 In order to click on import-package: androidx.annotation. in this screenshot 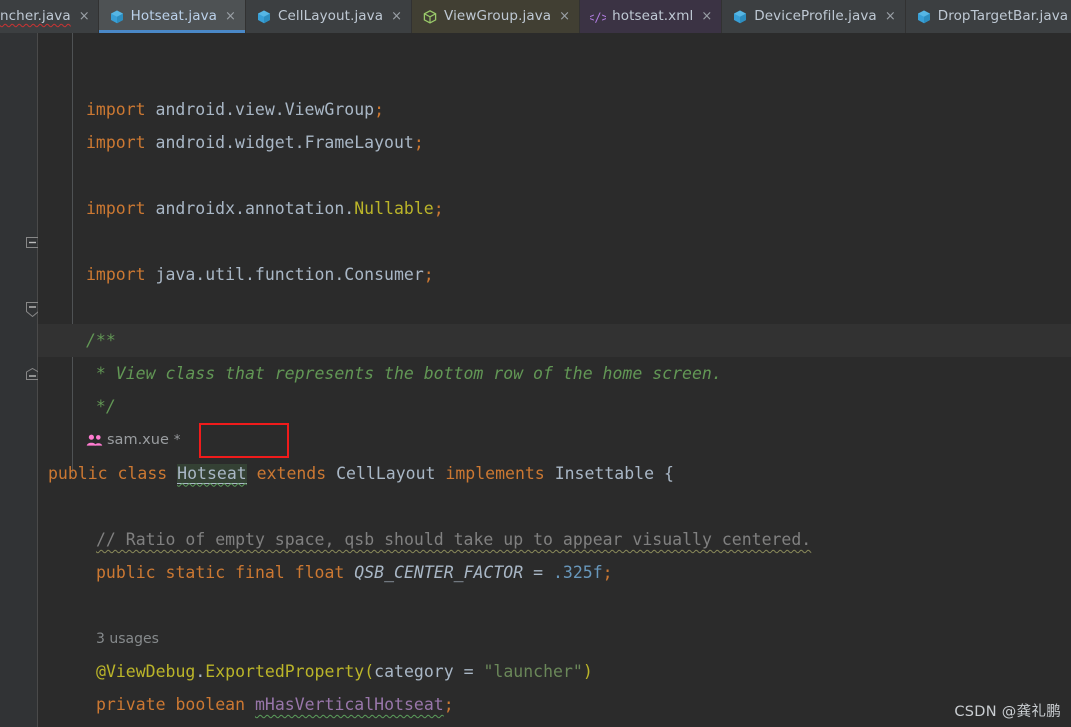, I will do `click(255, 208)`.